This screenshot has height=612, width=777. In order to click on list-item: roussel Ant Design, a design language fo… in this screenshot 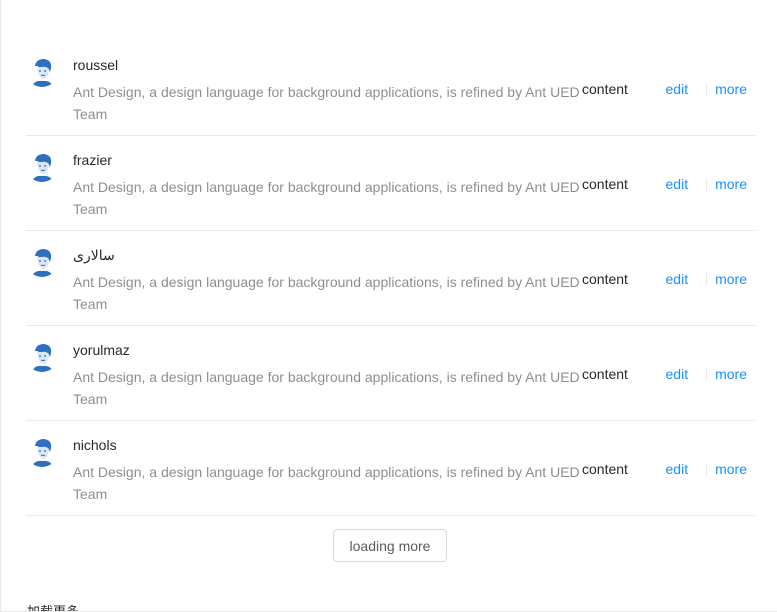, I will do `click(390, 88)`.